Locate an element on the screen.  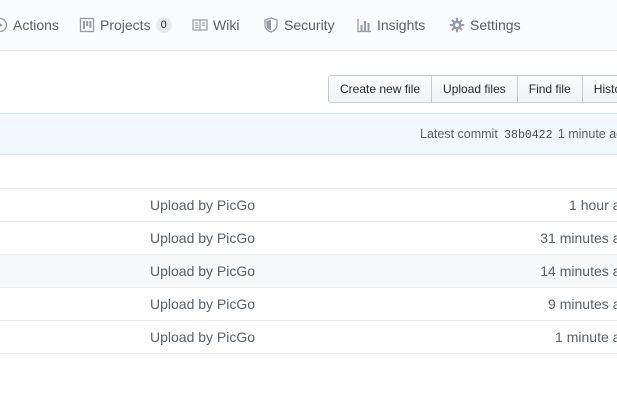
tab-projects: Projects 0 is located at coordinates (125, 25).